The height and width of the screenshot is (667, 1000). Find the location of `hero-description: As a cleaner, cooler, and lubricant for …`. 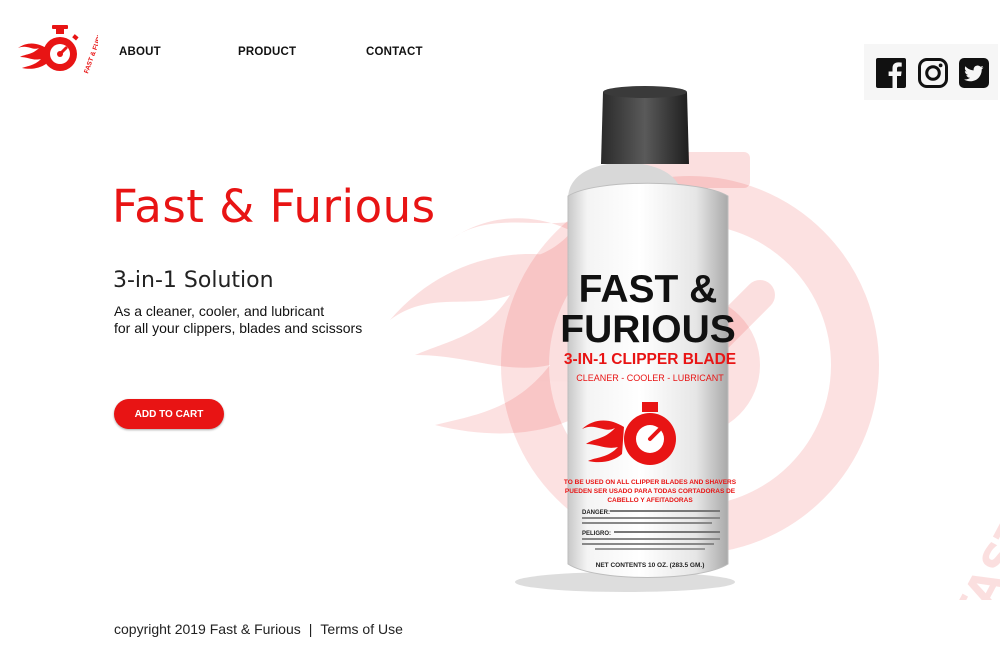

hero-description: As a cleaner, cooler, and lubricant for … is located at coordinates (238, 320).